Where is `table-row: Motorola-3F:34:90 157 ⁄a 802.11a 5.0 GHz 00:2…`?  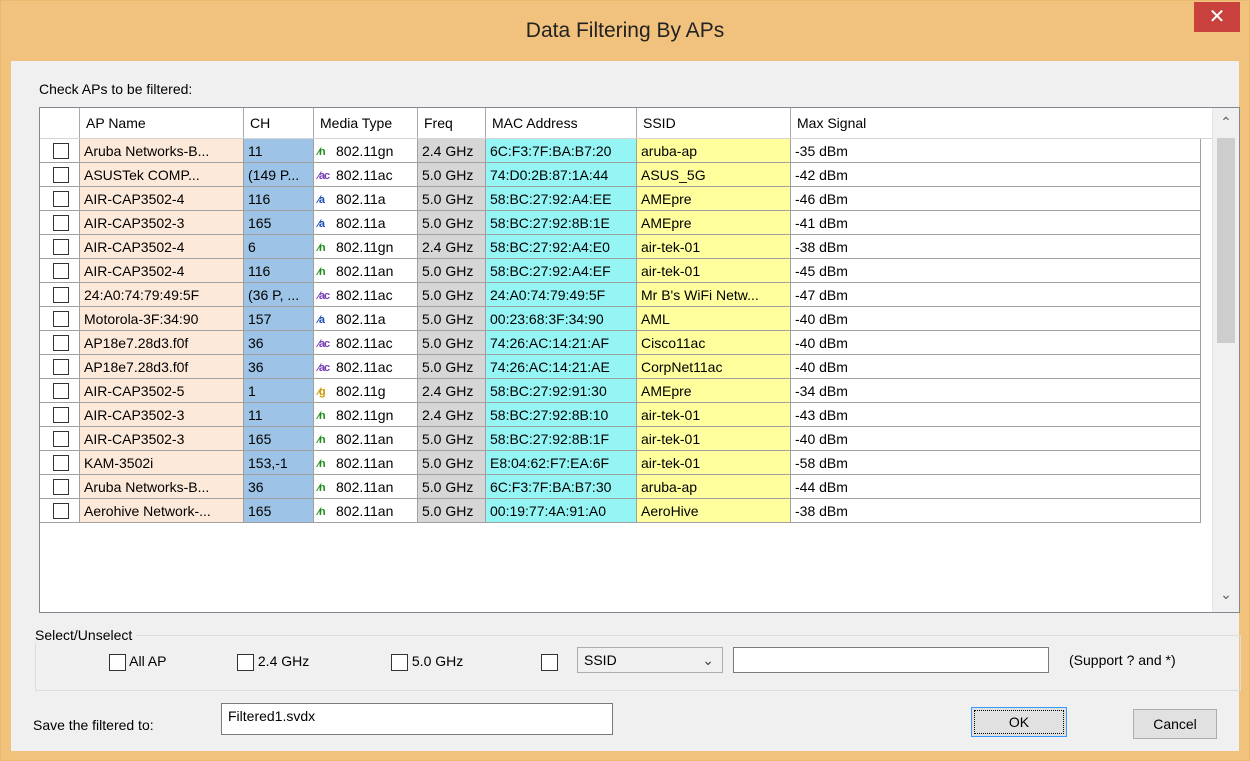 table-row: Motorola-3F:34:90 157 ⁄a 802.11a 5.0 GHz 00:2… is located at coordinates (620, 319).